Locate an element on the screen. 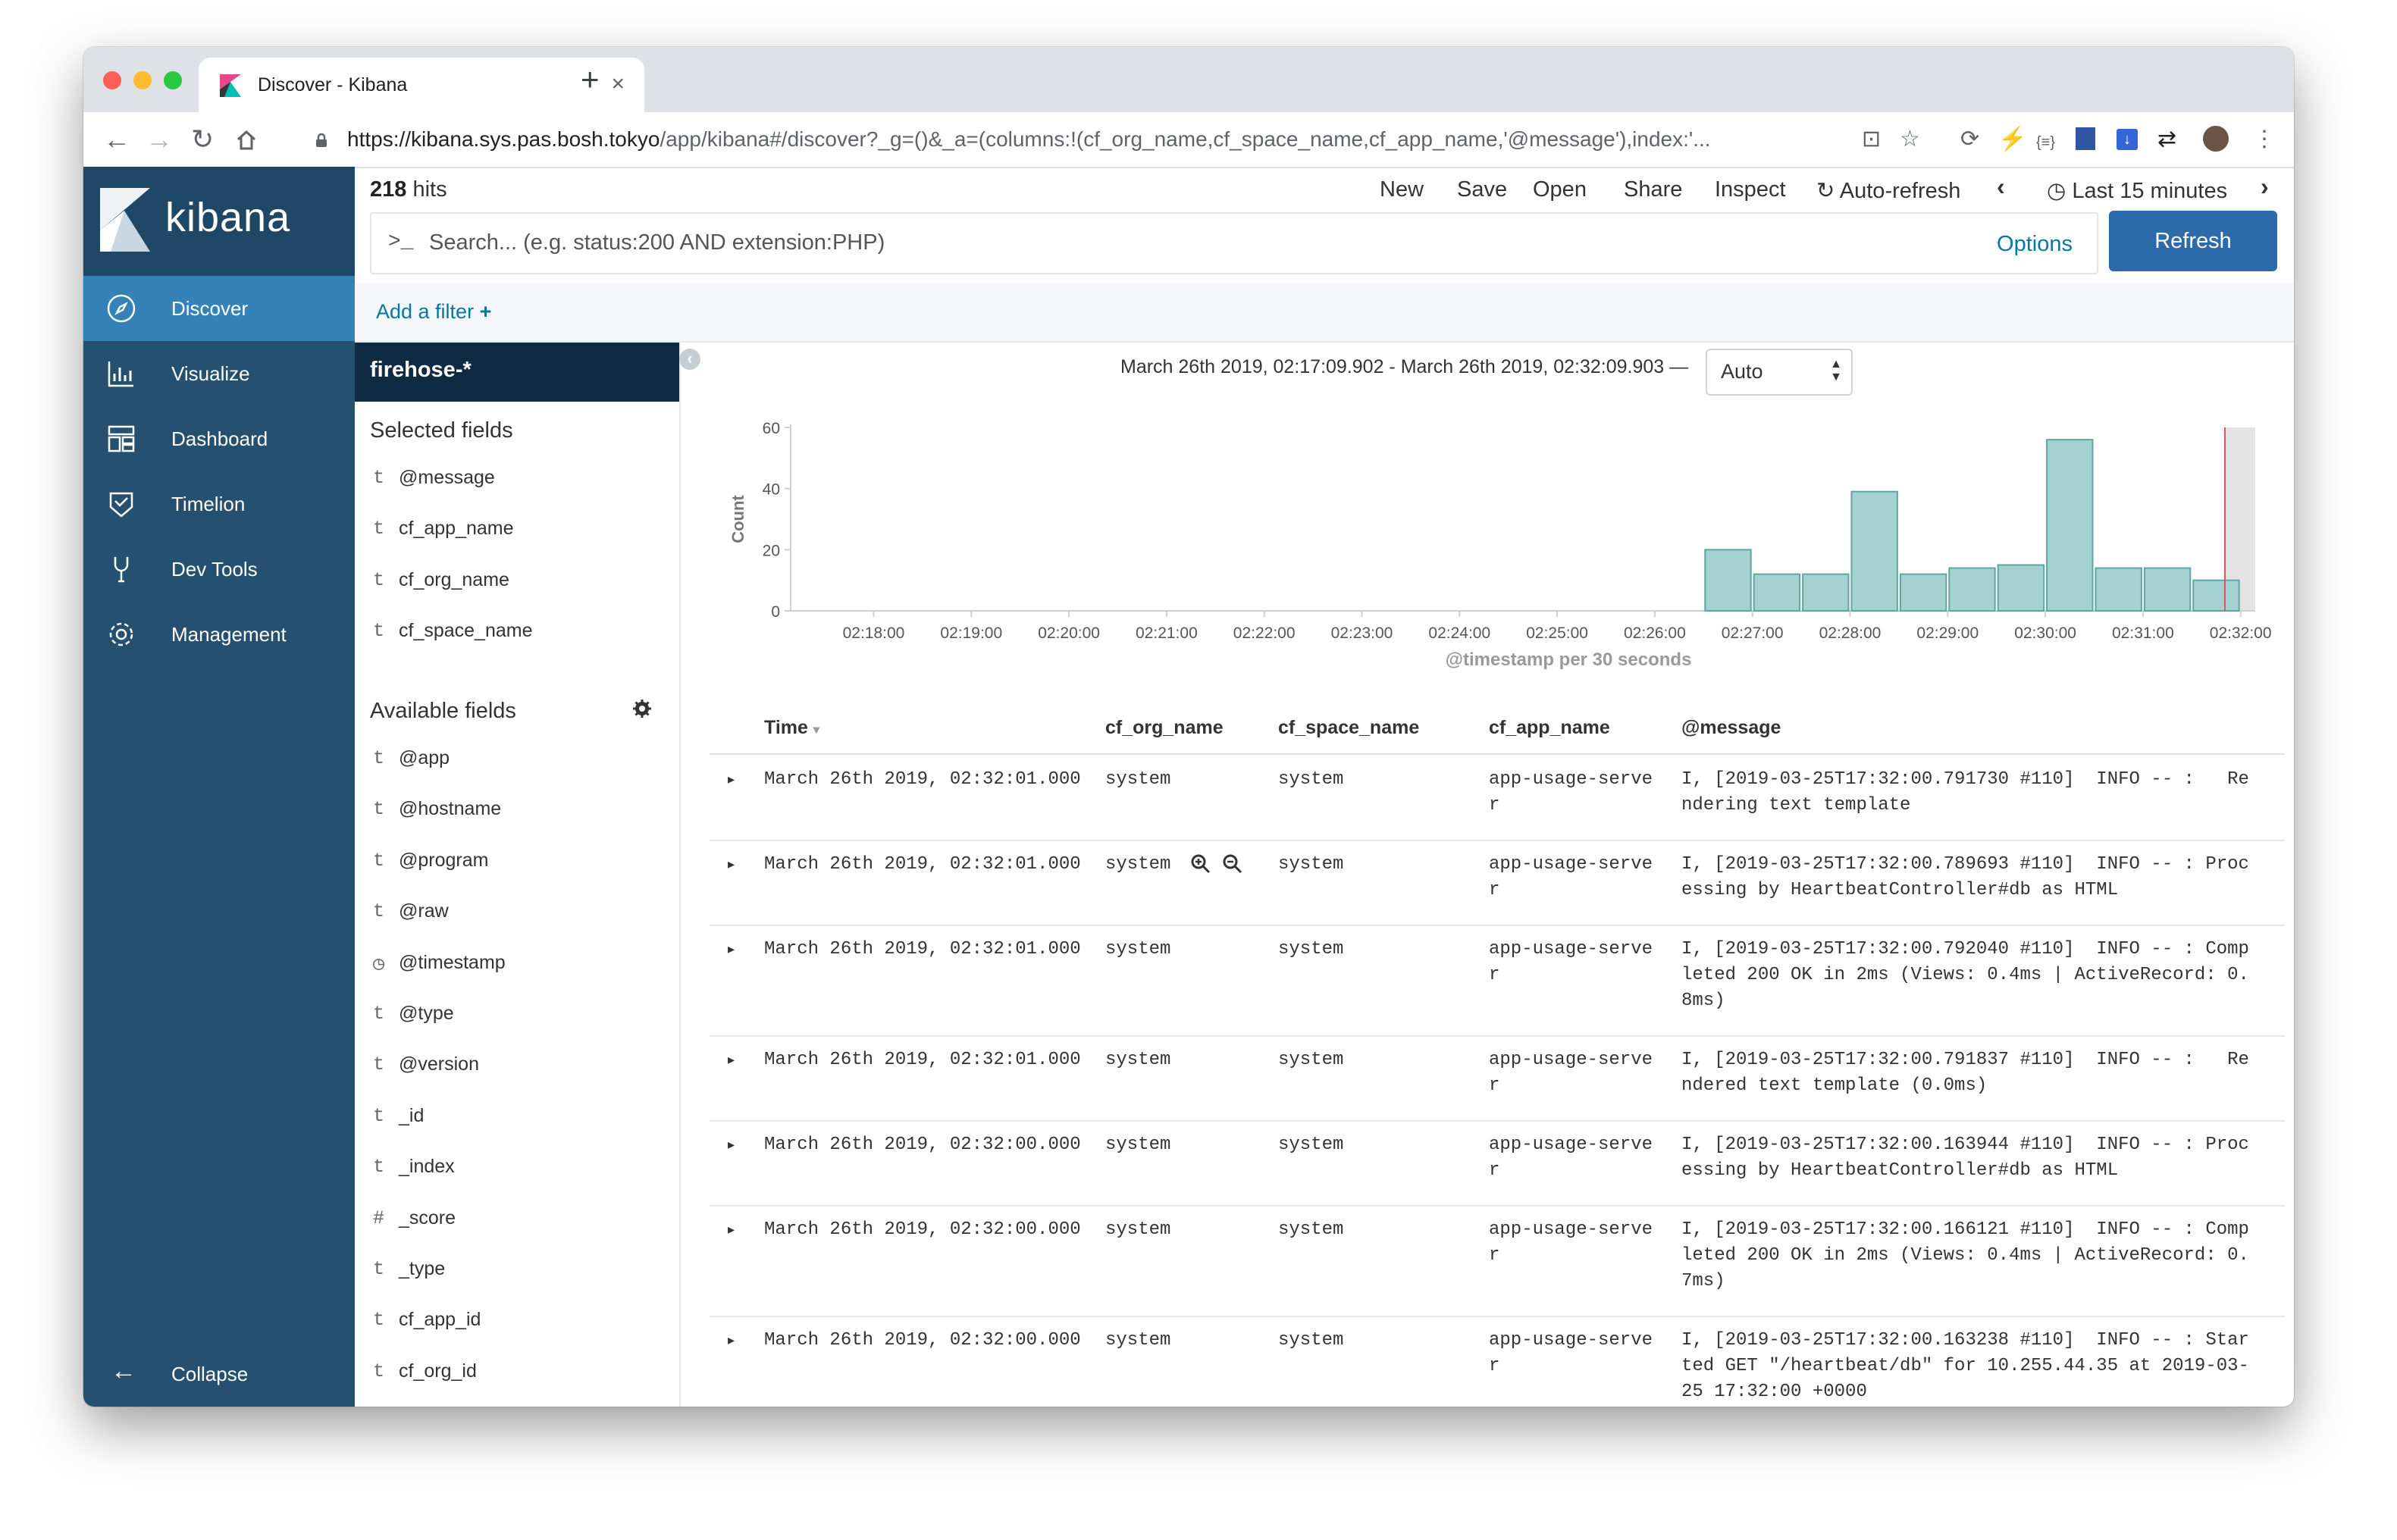 This screenshot has width=2397, height=1540. field-item: t cf_app_name is located at coordinates (517, 529).